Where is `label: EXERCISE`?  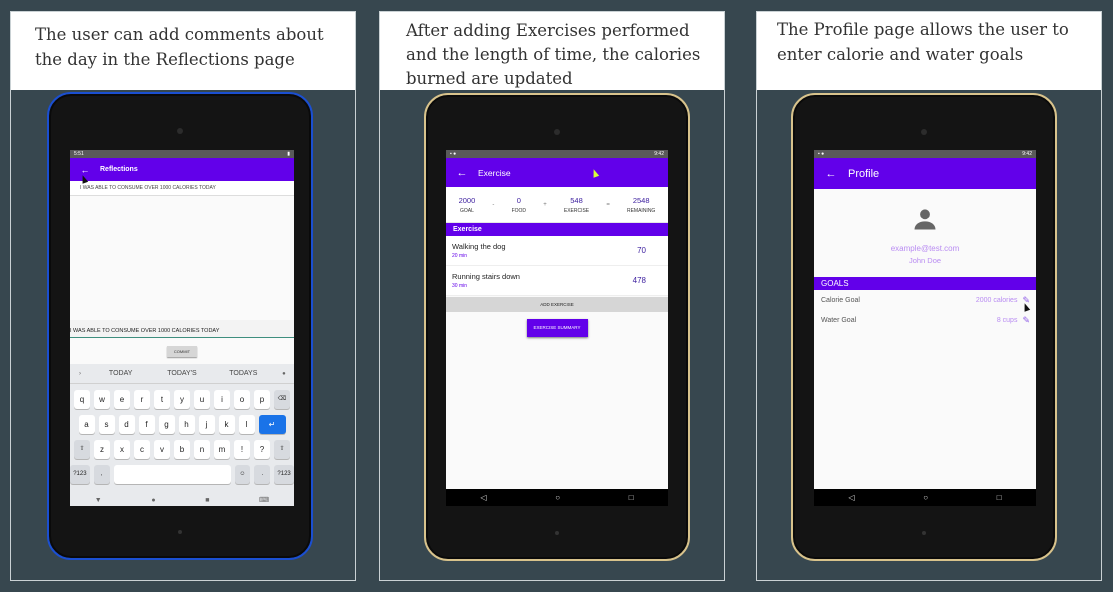 label: EXERCISE is located at coordinates (576, 210).